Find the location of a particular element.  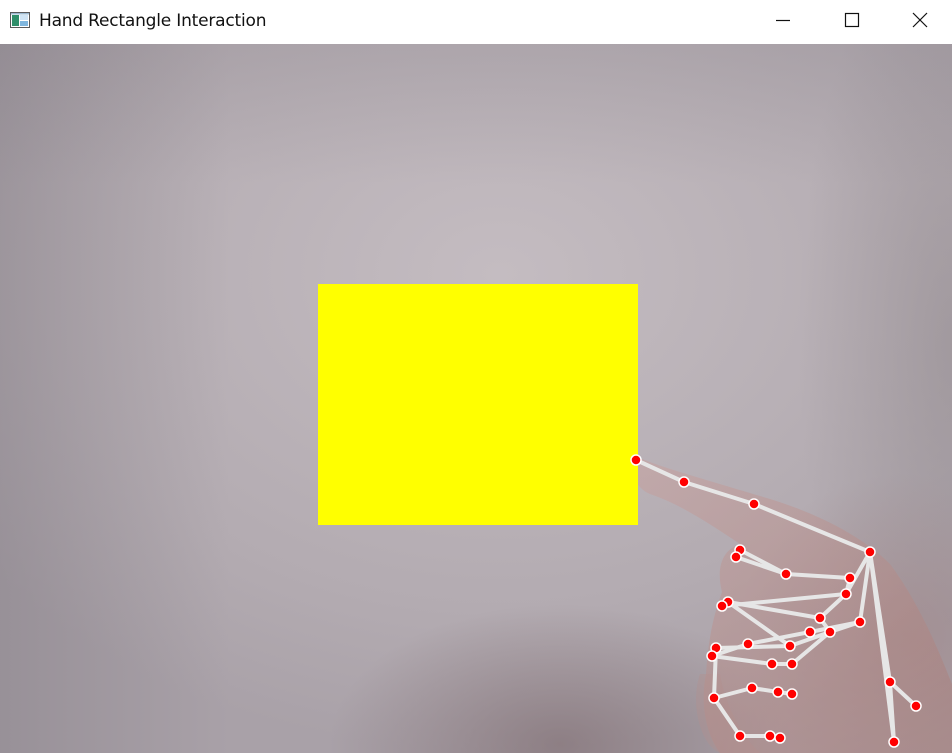

maximize-button is located at coordinates (852, 22).